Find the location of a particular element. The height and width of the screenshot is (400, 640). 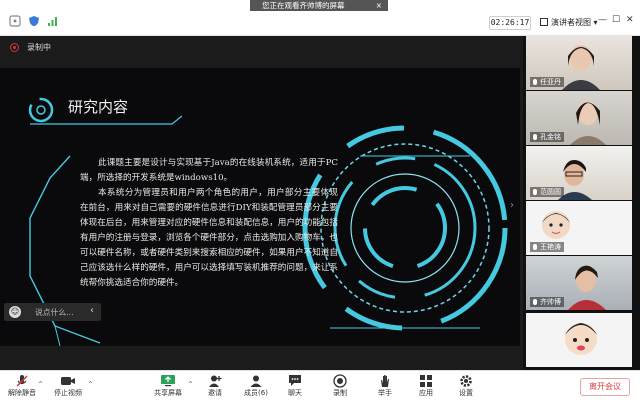

participant-tile is located at coordinates (579, 340).